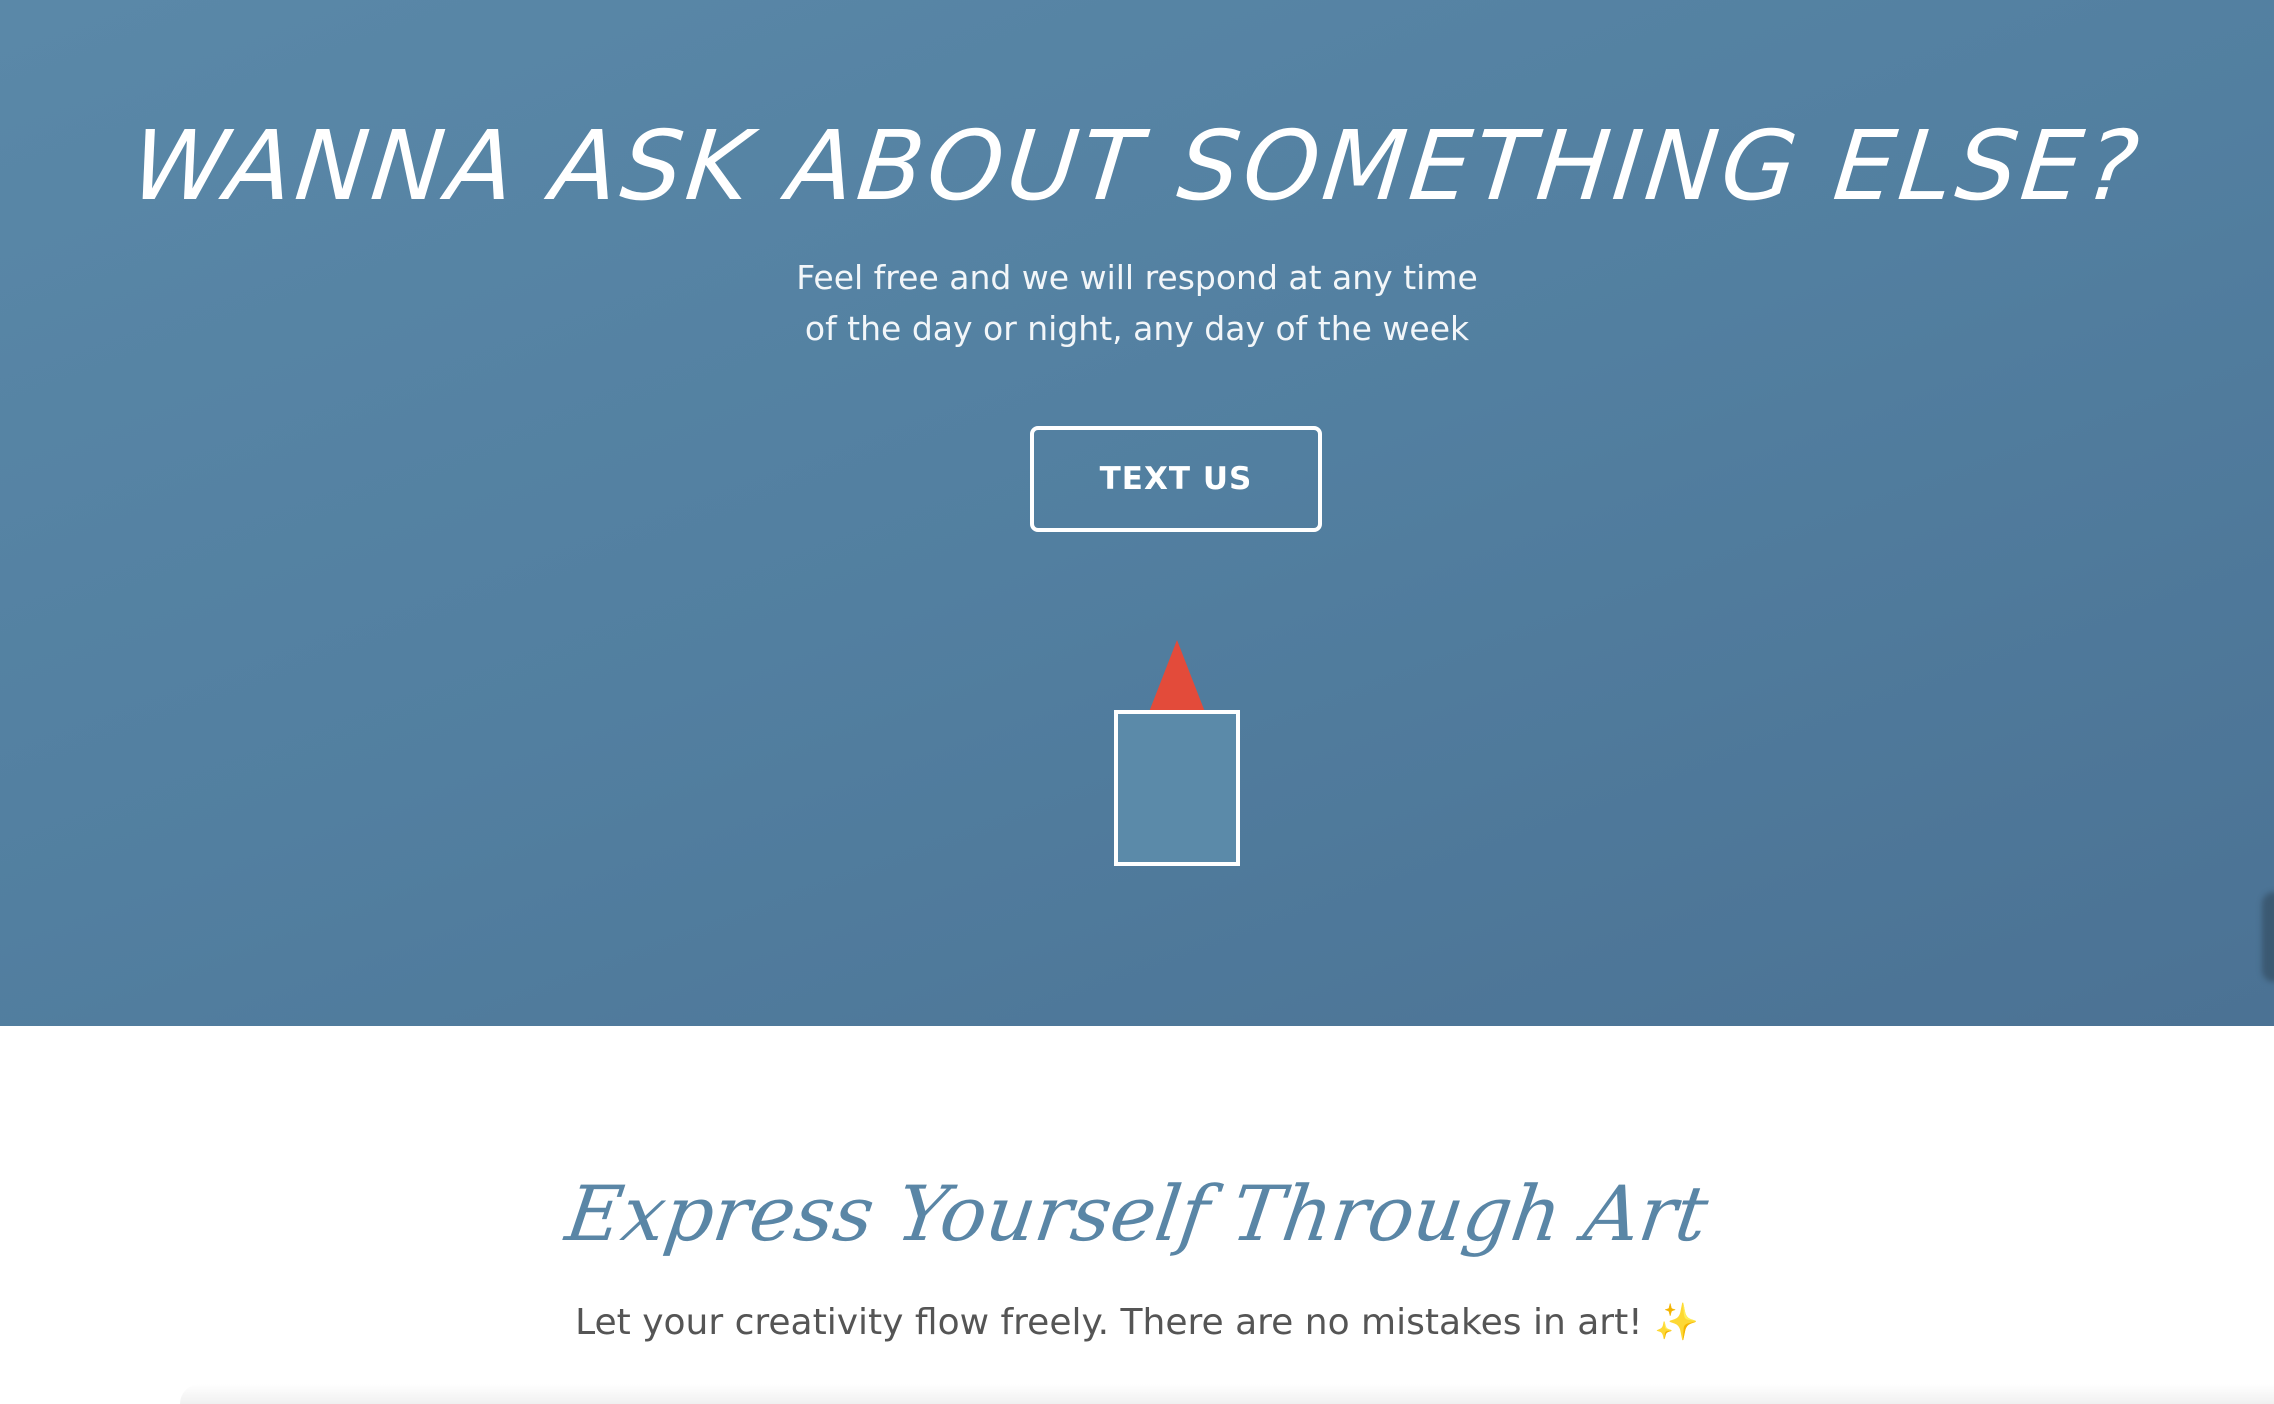 Image resolution: width=2274 pixels, height=1404 pixels. I want to click on text-us-button: TEXT US, so click(1176, 479).